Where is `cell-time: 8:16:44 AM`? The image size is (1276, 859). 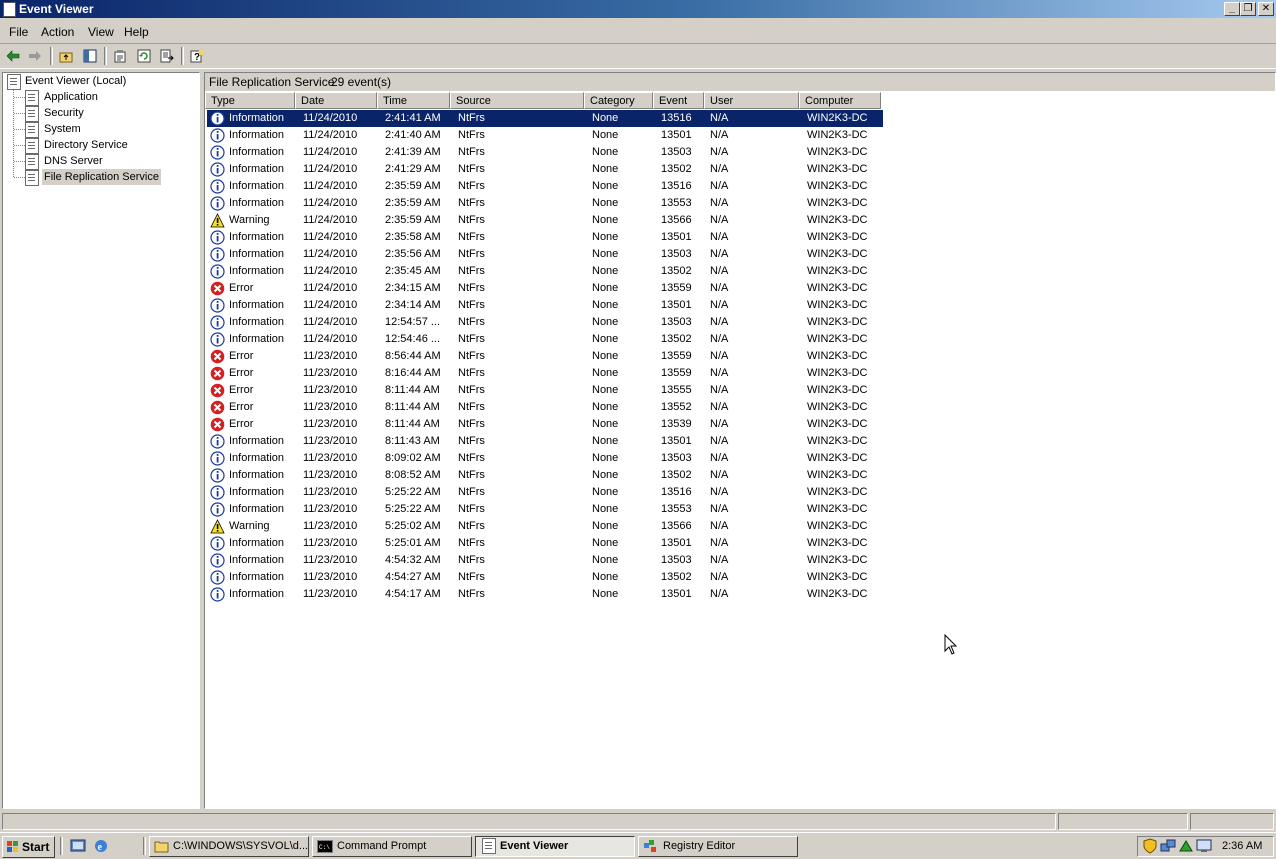
cell-time: 8:16:44 AM is located at coordinates (413, 373).